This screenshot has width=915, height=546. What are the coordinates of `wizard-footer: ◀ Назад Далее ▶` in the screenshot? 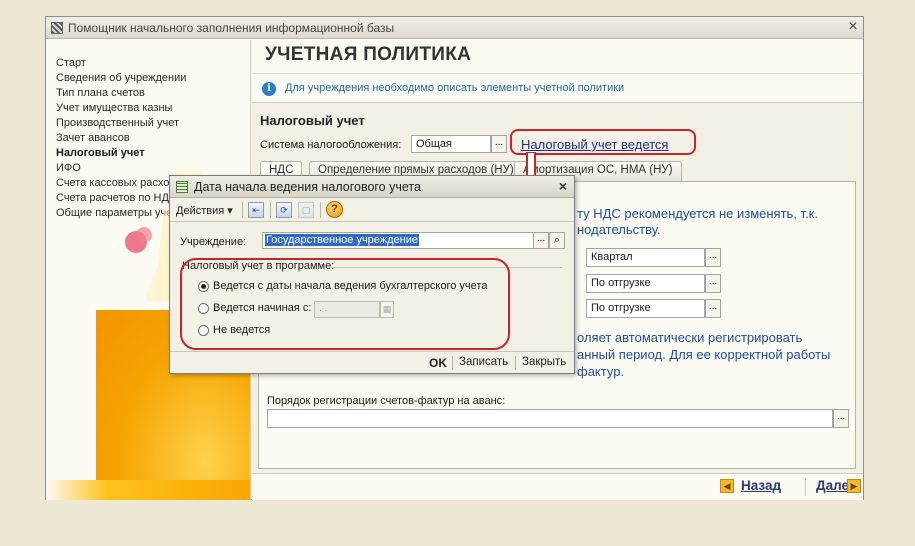 It's located at (557, 486).